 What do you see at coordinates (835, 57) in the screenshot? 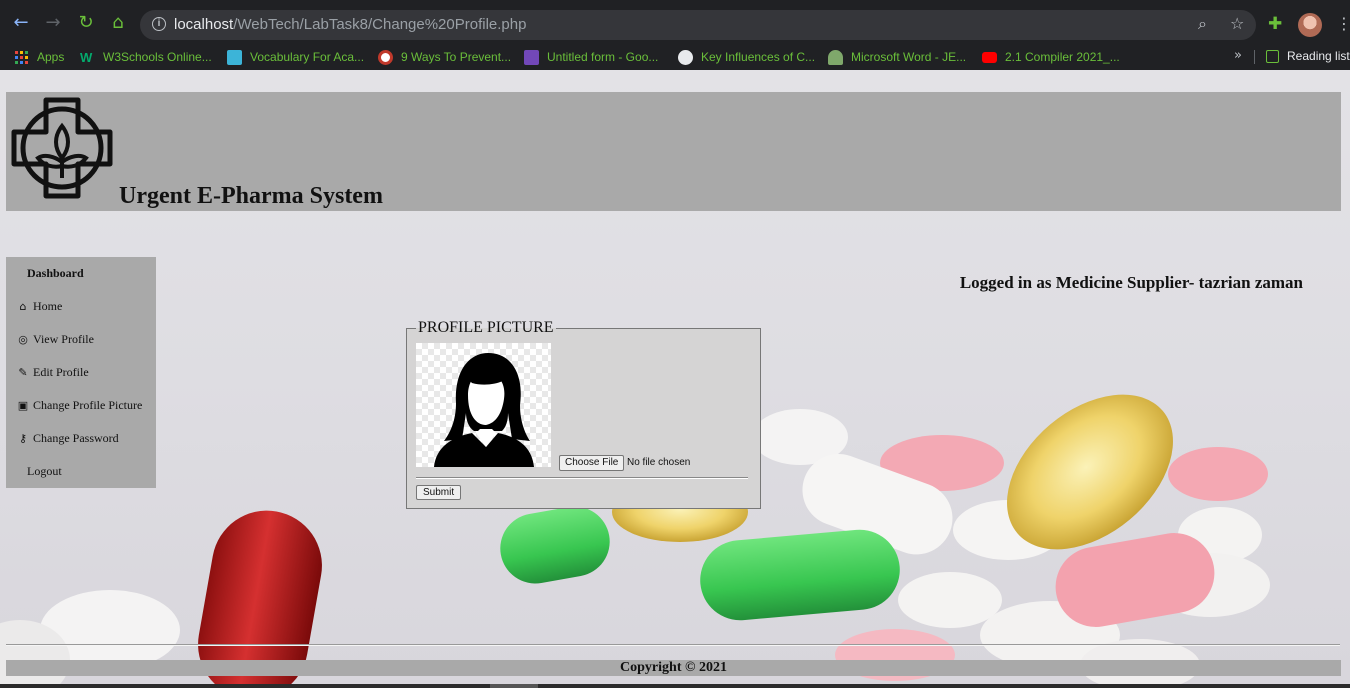
I see `word-doc-icon` at bounding box center [835, 57].